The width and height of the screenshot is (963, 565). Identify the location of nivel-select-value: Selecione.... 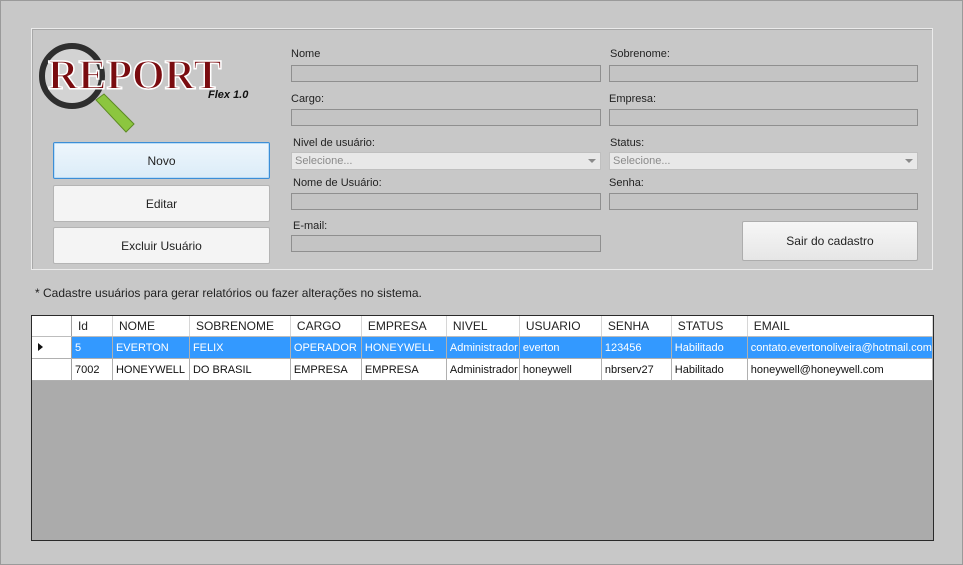
(324, 161).